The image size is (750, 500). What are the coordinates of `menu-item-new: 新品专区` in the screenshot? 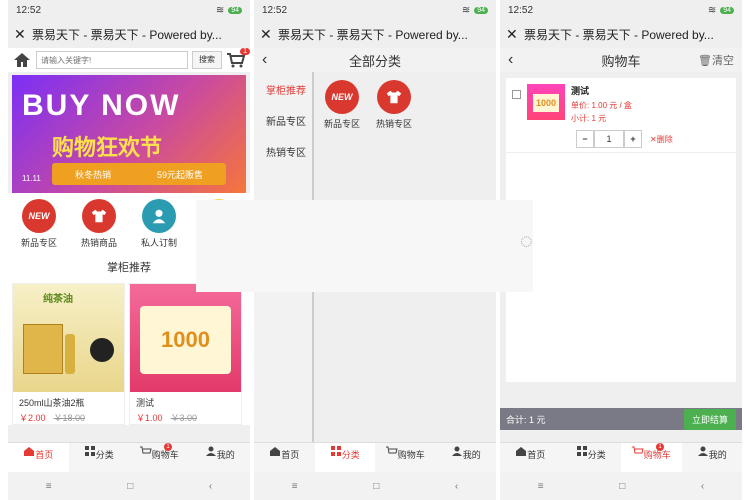 It's located at (283, 118).